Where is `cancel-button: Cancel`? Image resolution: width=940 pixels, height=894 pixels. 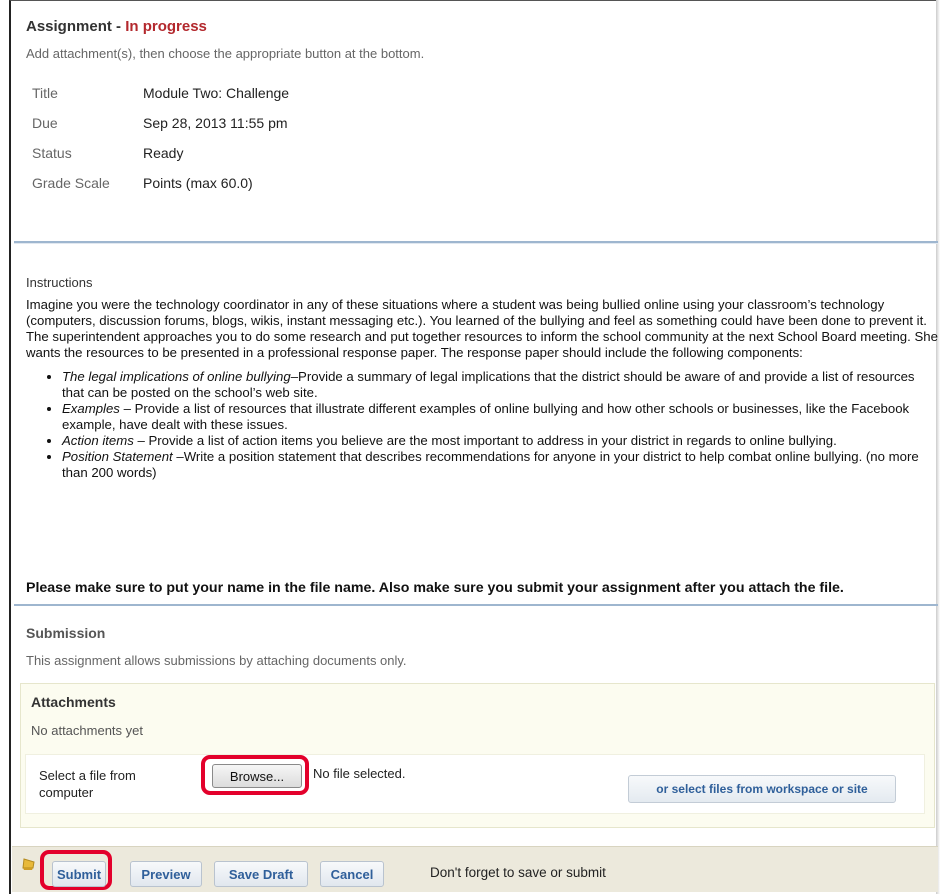
cancel-button: Cancel is located at coordinates (352, 874).